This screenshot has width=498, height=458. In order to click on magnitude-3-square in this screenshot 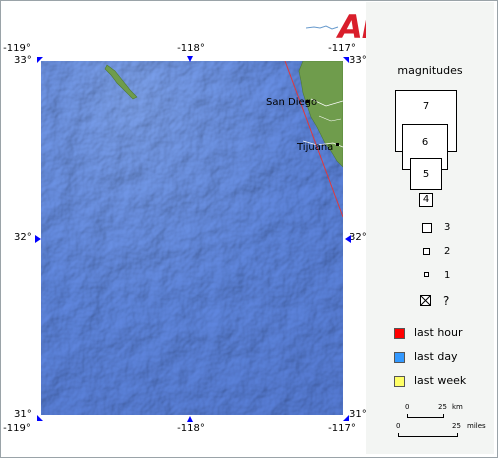, I will do `click(427, 228)`.